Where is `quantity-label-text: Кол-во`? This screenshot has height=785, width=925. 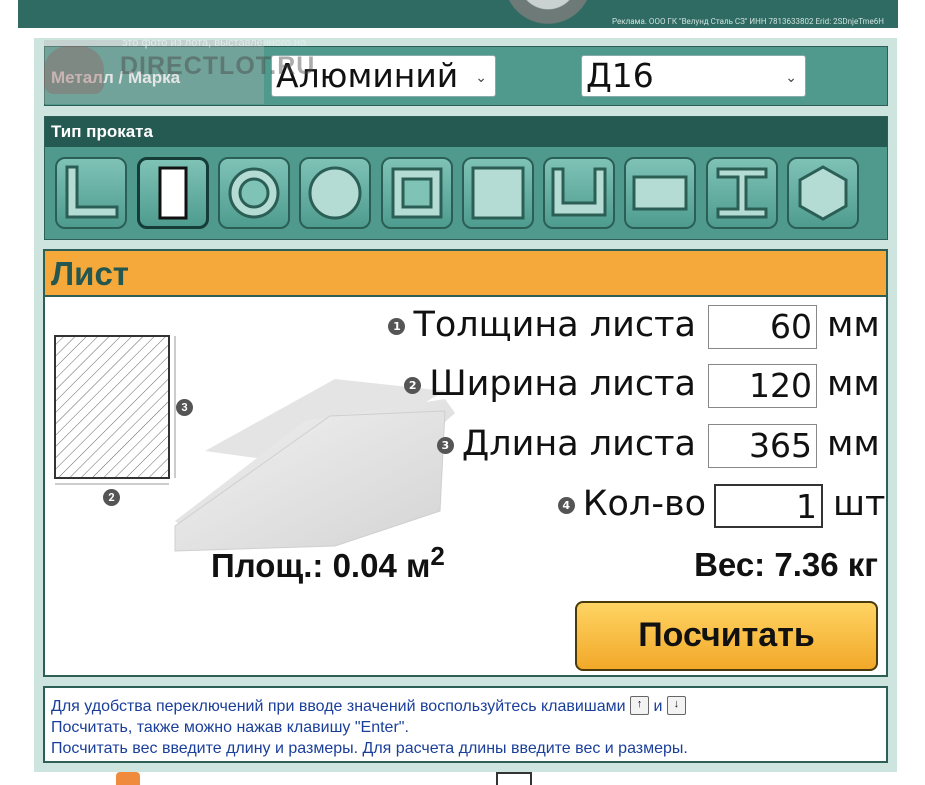
quantity-label-text: Кол-во is located at coordinates (644, 504).